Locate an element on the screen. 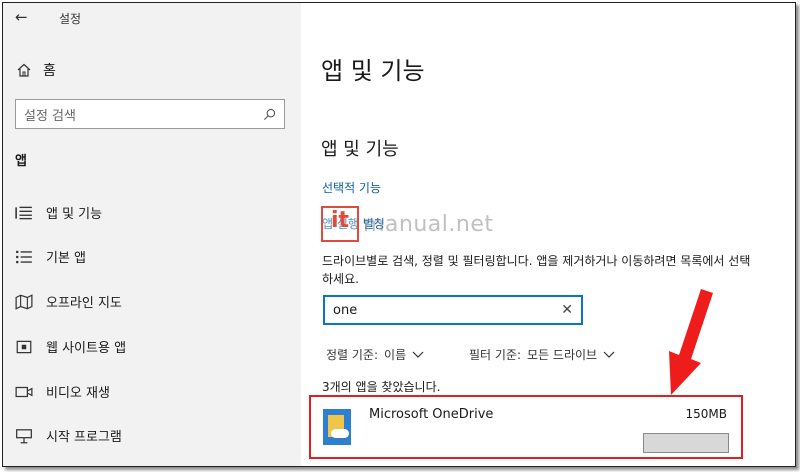 Image resolution: width=800 pixels, height=472 pixels. app-search-value: one is located at coordinates (345, 310).